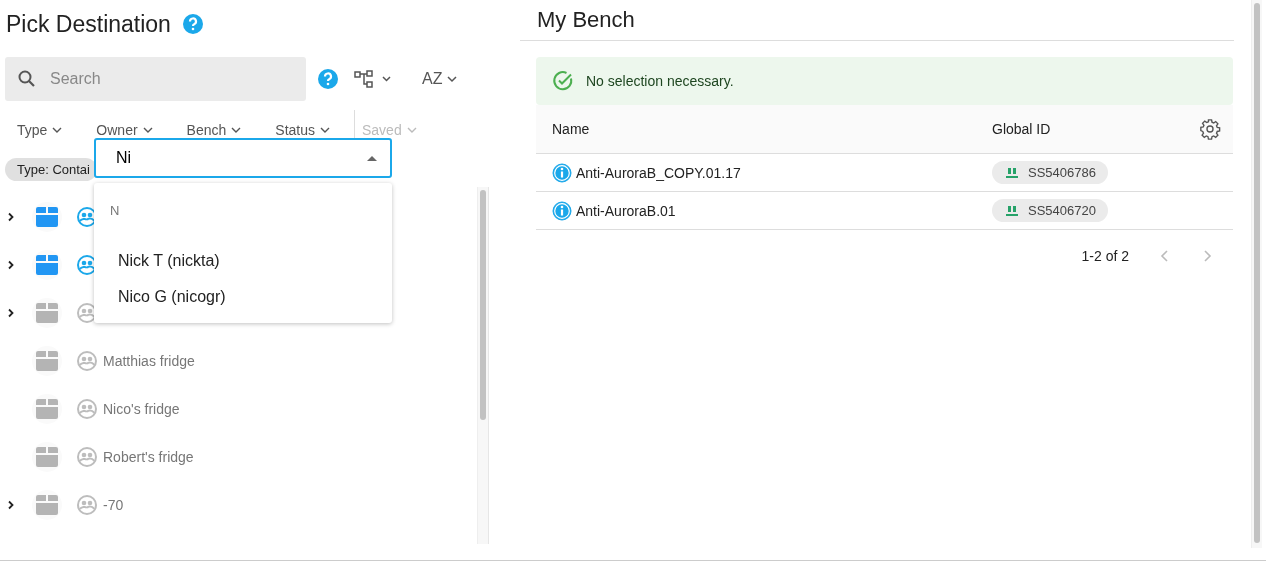 The height and width of the screenshot is (566, 1266). I want to click on column-header: Name, so click(571, 129).